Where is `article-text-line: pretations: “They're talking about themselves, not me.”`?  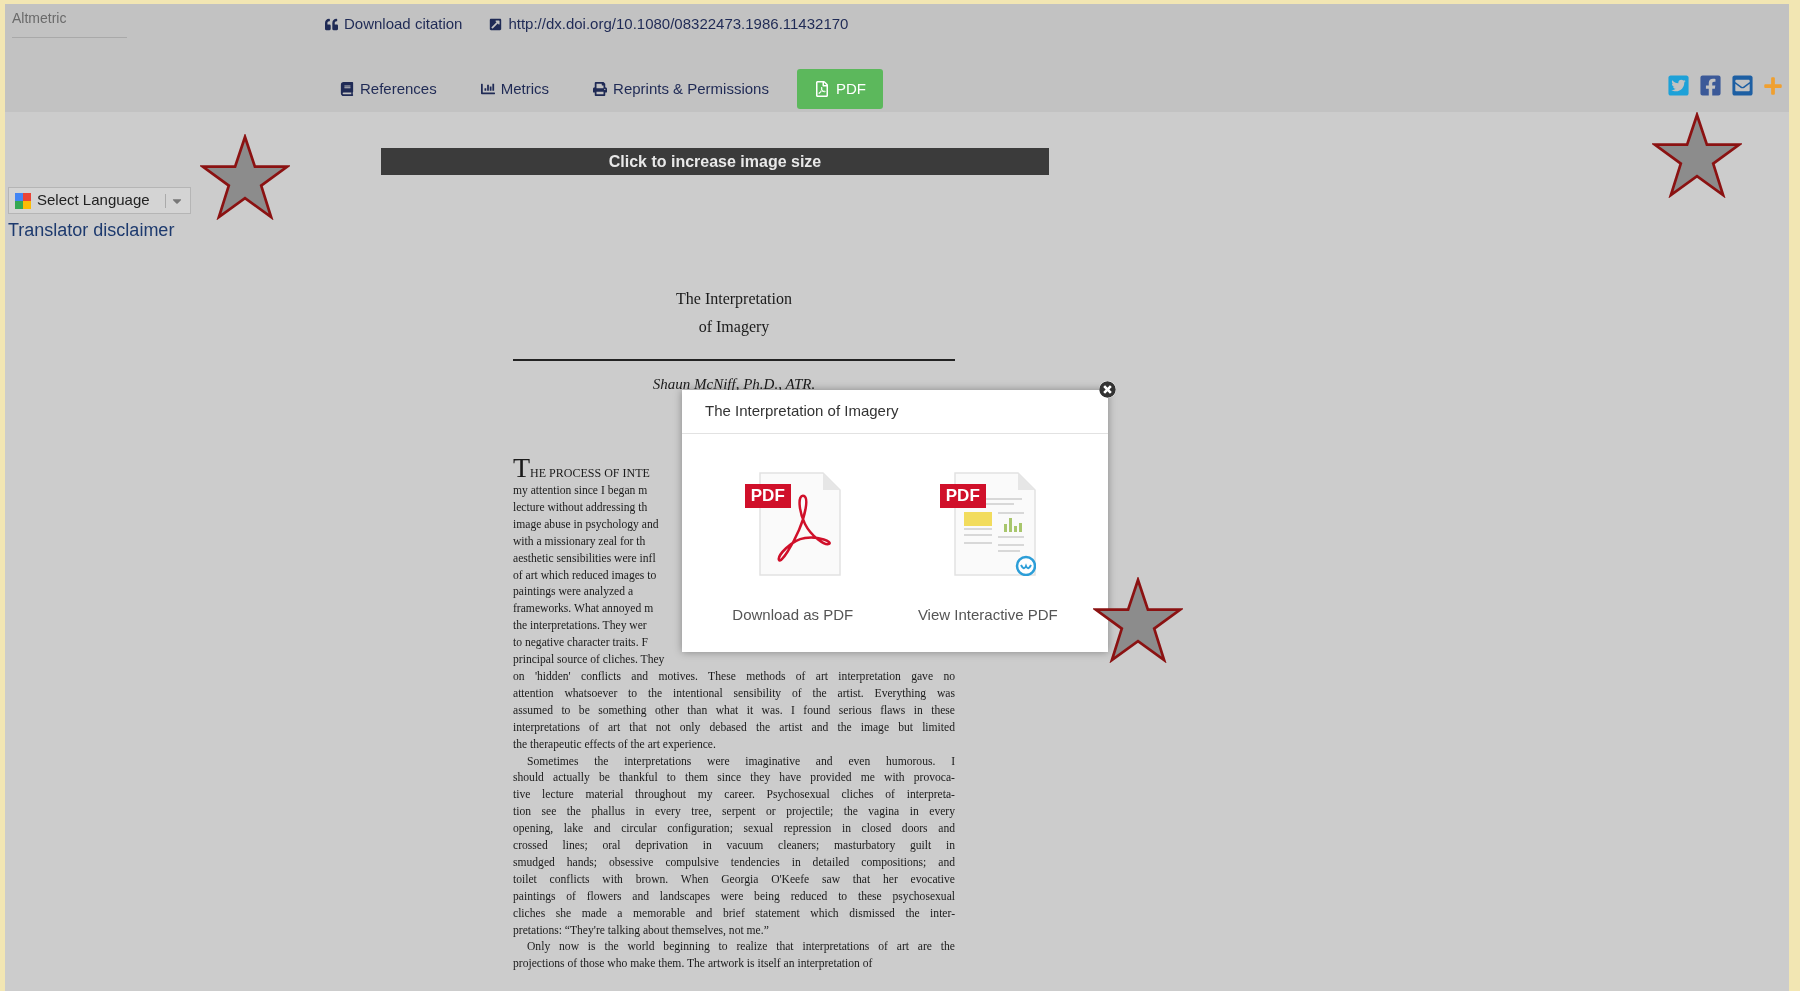 article-text-line: pretations: “They're talking about themselves, not me.” is located at coordinates (641, 930).